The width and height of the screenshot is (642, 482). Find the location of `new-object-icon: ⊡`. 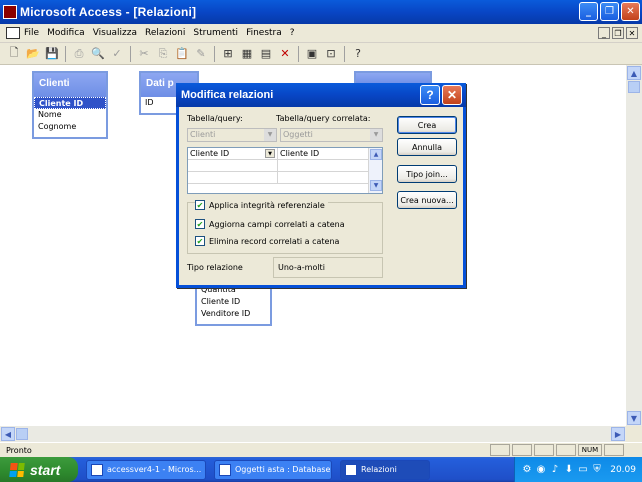

new-object-icon: ⊡ is located at coordinates (331, 54).